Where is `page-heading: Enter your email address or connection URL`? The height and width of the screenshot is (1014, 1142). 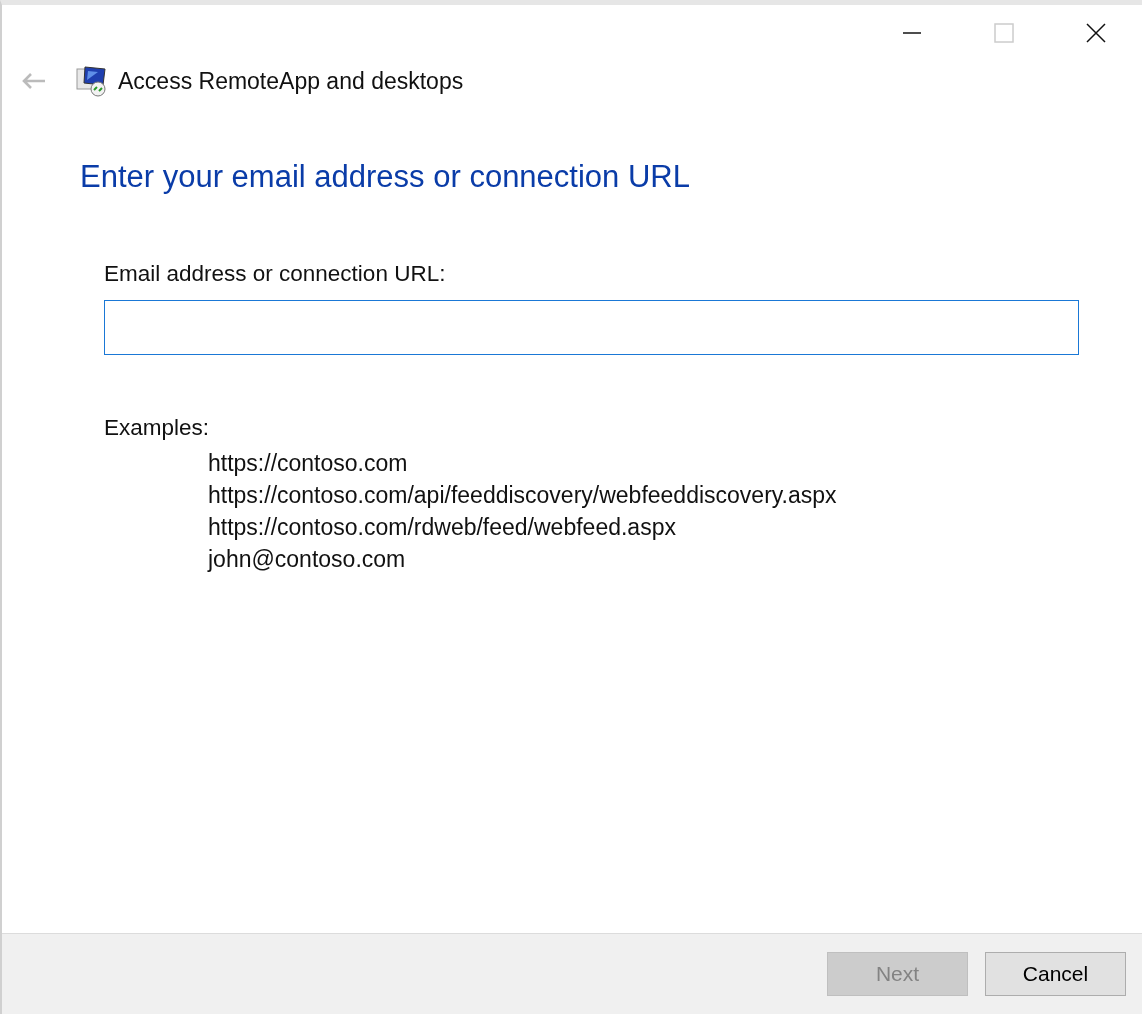 page-heading: Enter your email address or connection URL is located at coordinates (385, 177).